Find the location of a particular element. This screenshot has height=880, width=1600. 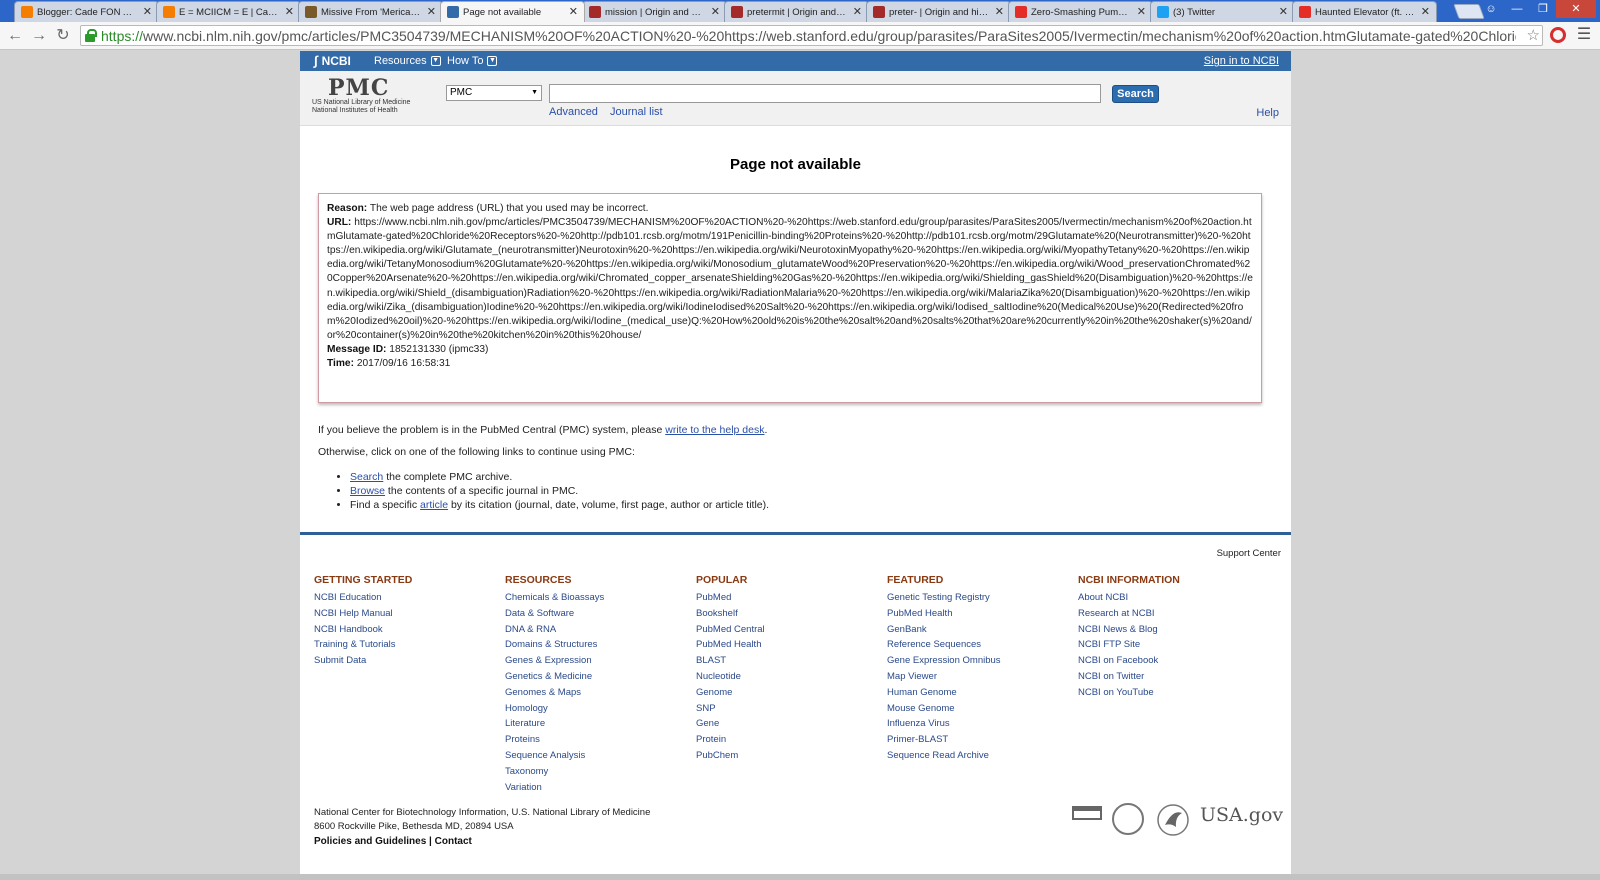

footer-link: NCBI on Twitter is located at coordinates (1173, 677).